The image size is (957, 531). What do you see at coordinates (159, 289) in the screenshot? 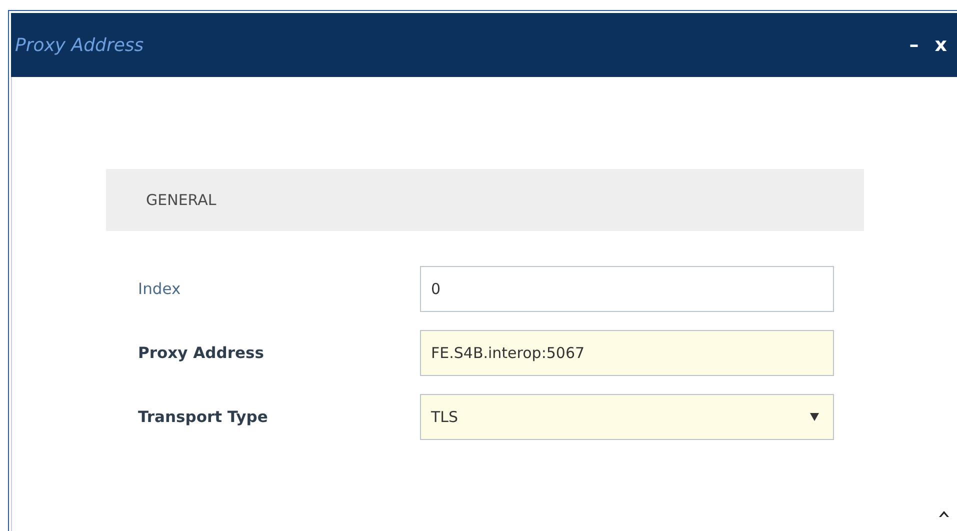
I see `field-label: Index` at bounding box center [159, 289].